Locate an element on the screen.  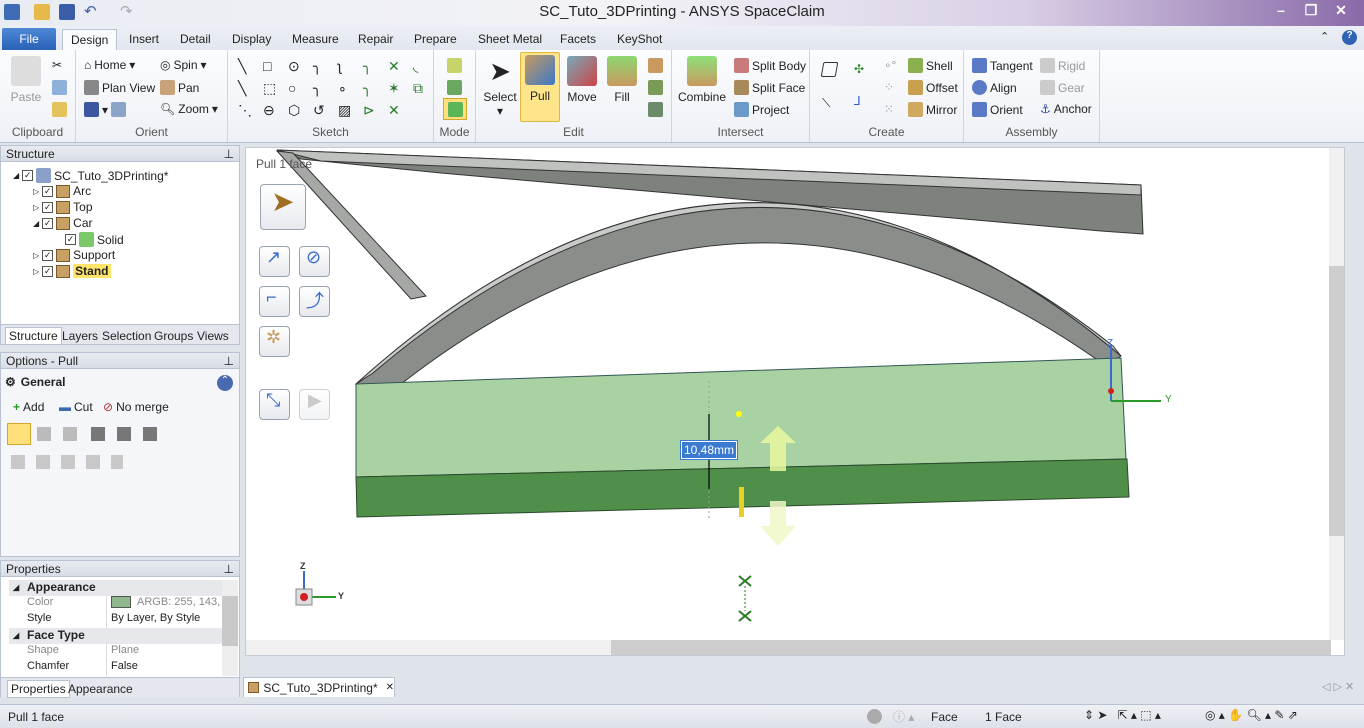
view-cube-button: ▾ is located at coordinates (105, 109).